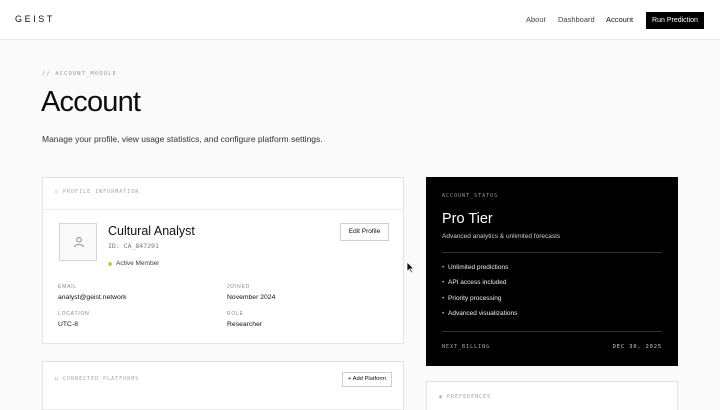  I want to click on connected-platforms-card: ⊔ CONNECTED_PLATFORMS + Add Platform, so click(223, 385).